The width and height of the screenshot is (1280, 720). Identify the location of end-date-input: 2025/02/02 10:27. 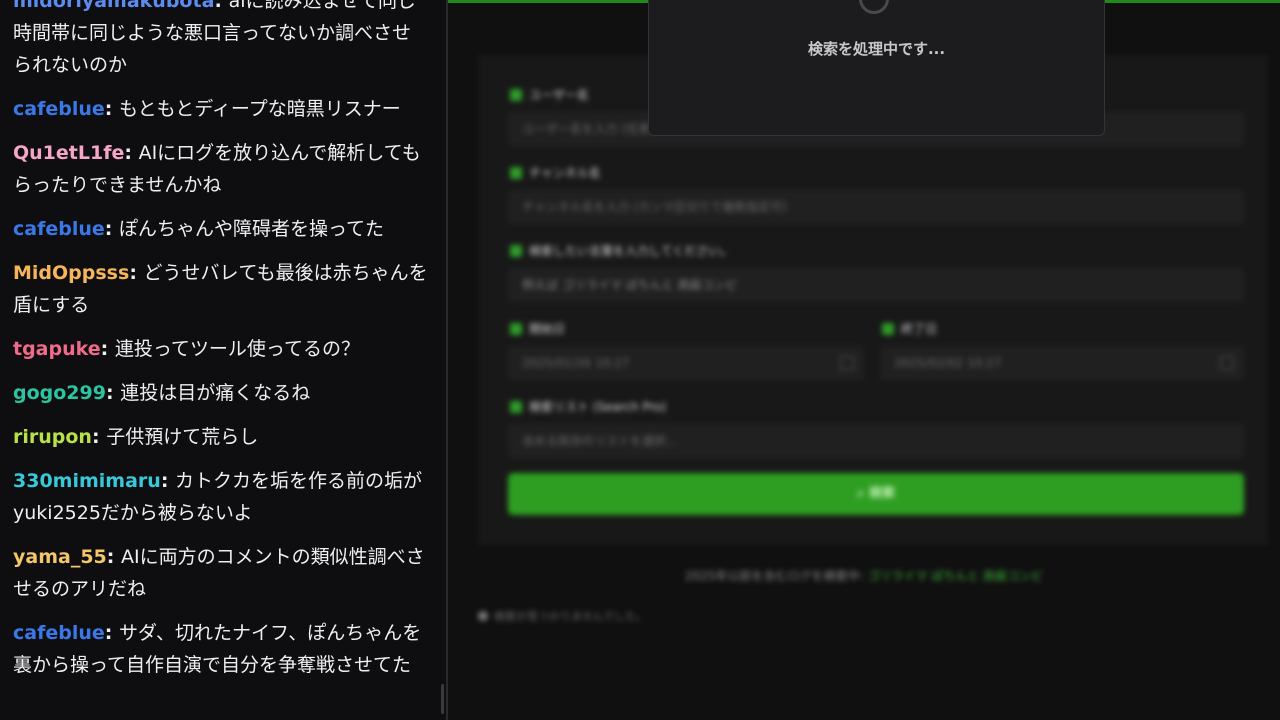
(1062, 363).